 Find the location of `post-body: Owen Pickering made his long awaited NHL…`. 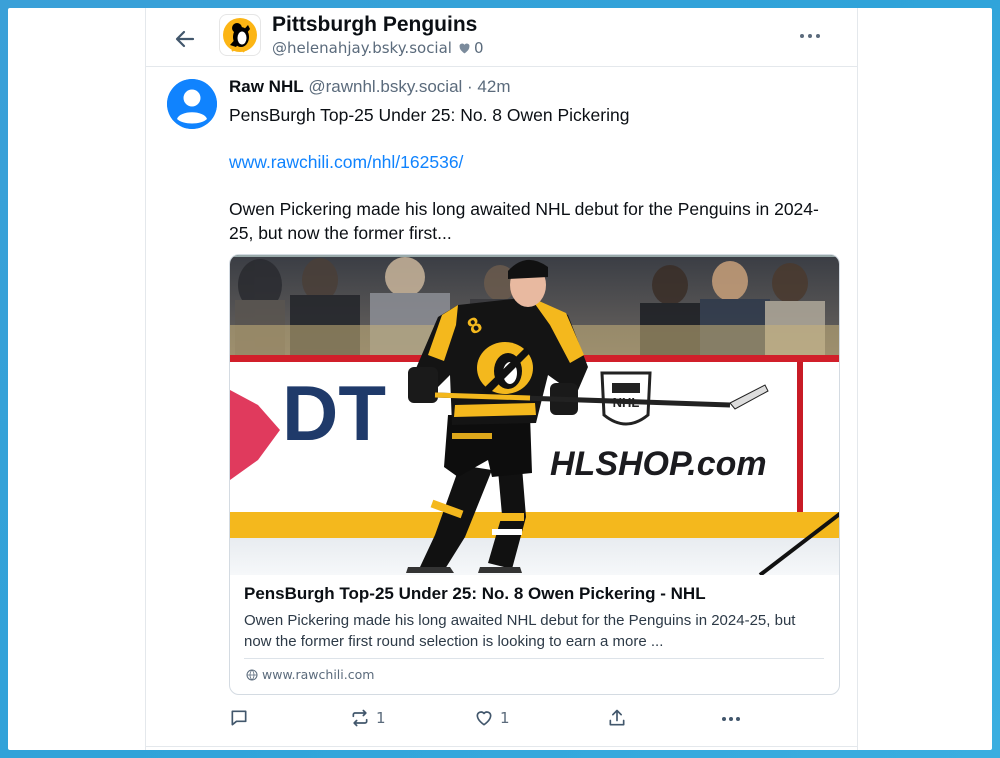

post-body: Owen Pickering made his long awaited NHL… is located at coordinates (524, 221).